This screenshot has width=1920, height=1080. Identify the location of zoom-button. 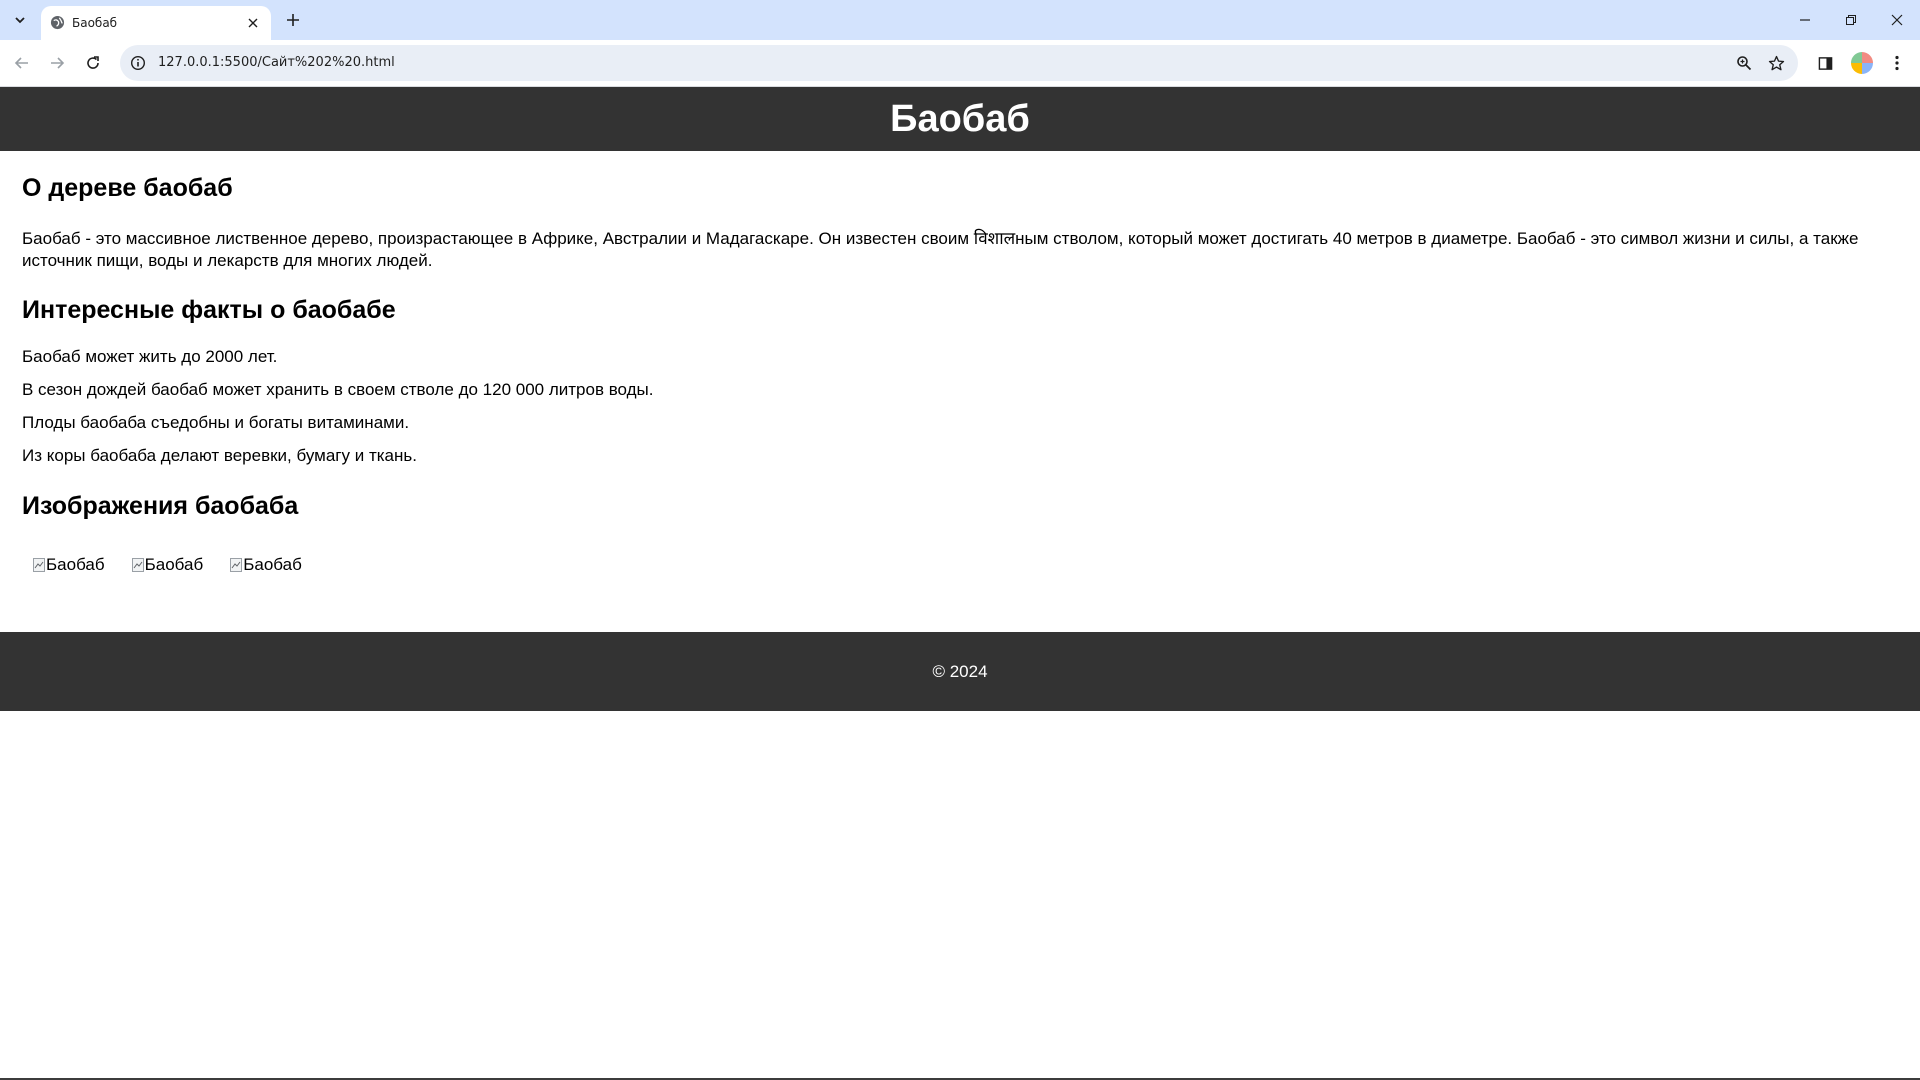
(1744, 63).